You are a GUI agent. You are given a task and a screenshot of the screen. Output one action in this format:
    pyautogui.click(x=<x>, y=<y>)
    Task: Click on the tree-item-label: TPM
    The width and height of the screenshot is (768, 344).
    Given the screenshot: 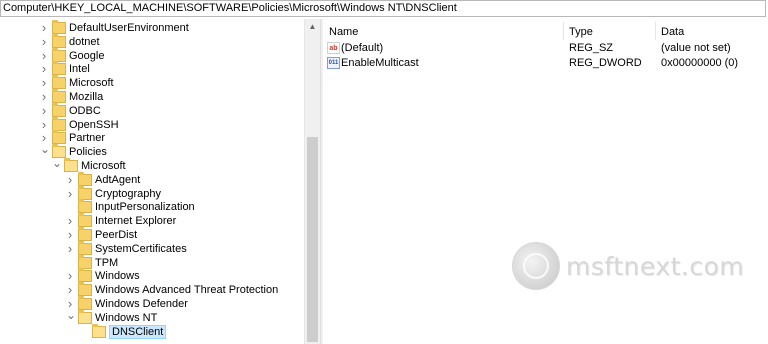 What is the action you would take?
    pyautogui.click(x=107, y=262)
    